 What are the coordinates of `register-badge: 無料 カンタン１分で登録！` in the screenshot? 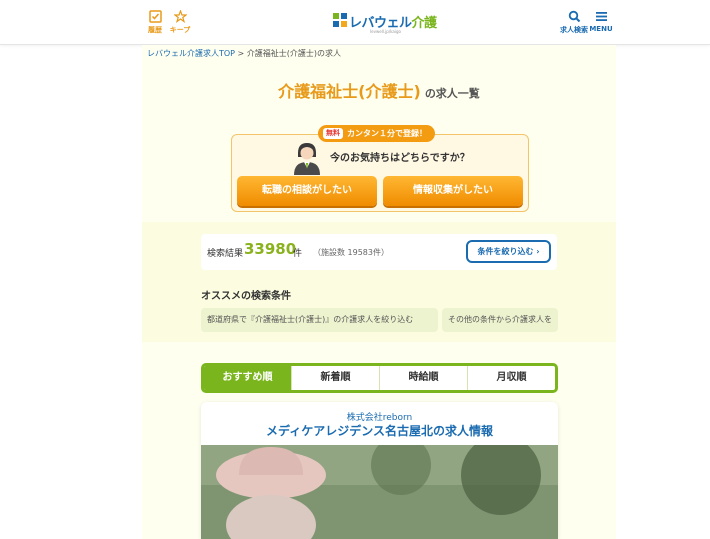 It's located at (376, 133).